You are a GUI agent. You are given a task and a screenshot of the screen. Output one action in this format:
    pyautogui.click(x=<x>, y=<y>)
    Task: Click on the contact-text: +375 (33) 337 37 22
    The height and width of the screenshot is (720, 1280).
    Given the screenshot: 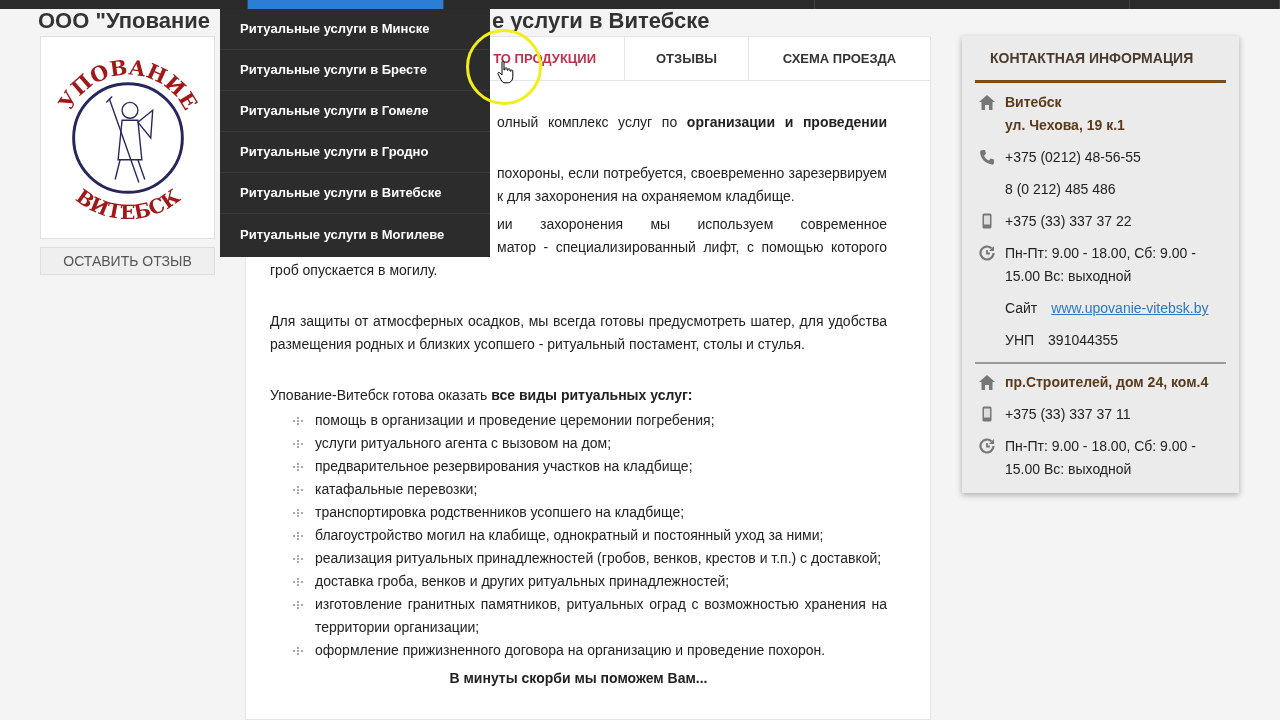 What is the action you would take?
    pyautogui.click(x=1068, y=221)
    